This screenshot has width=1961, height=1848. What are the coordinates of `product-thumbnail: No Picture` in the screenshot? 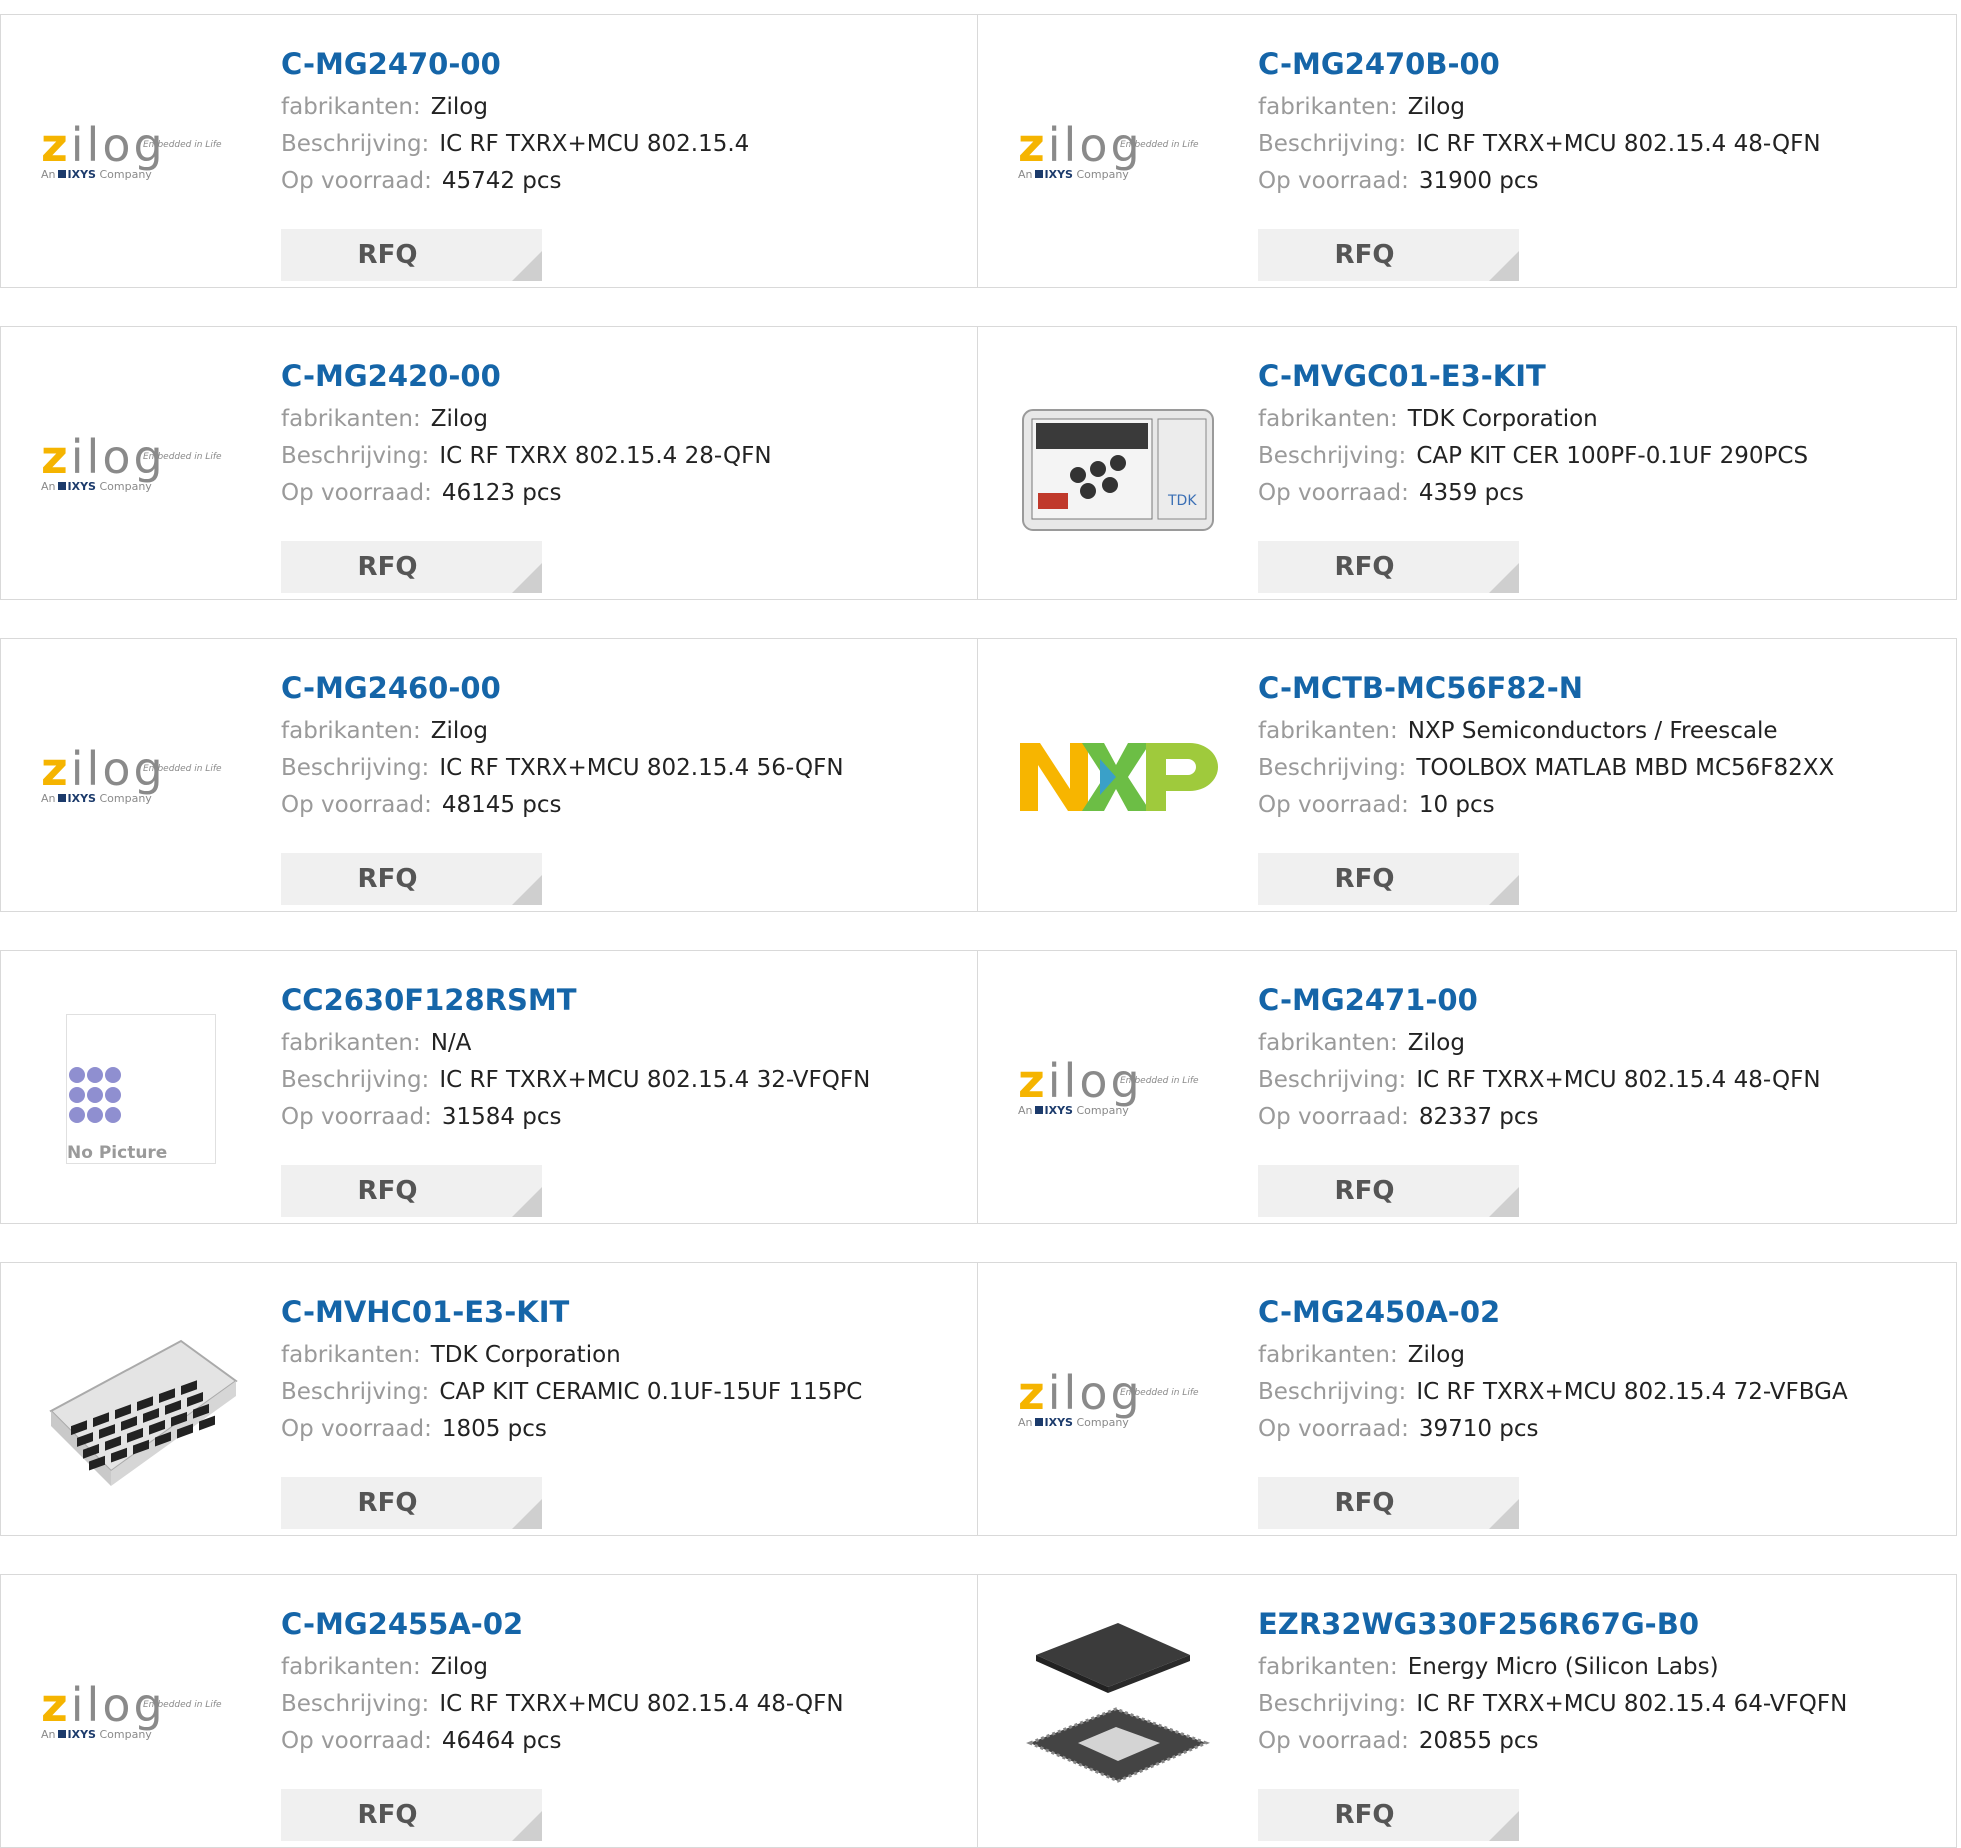 It's located at (141, 1089).